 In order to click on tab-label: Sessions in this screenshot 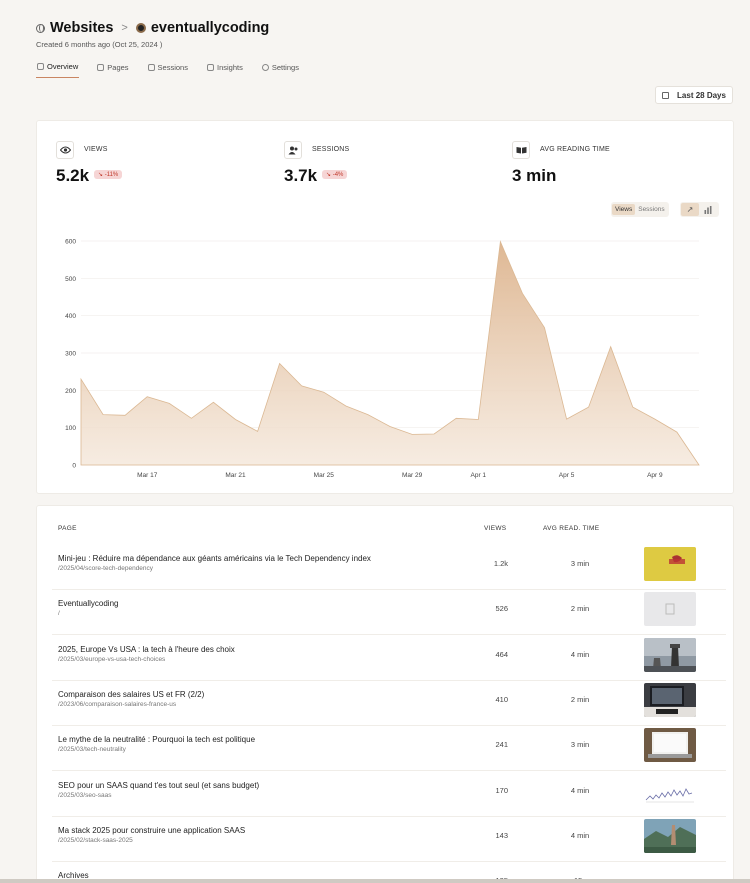, I will do `click(172, 67)`.